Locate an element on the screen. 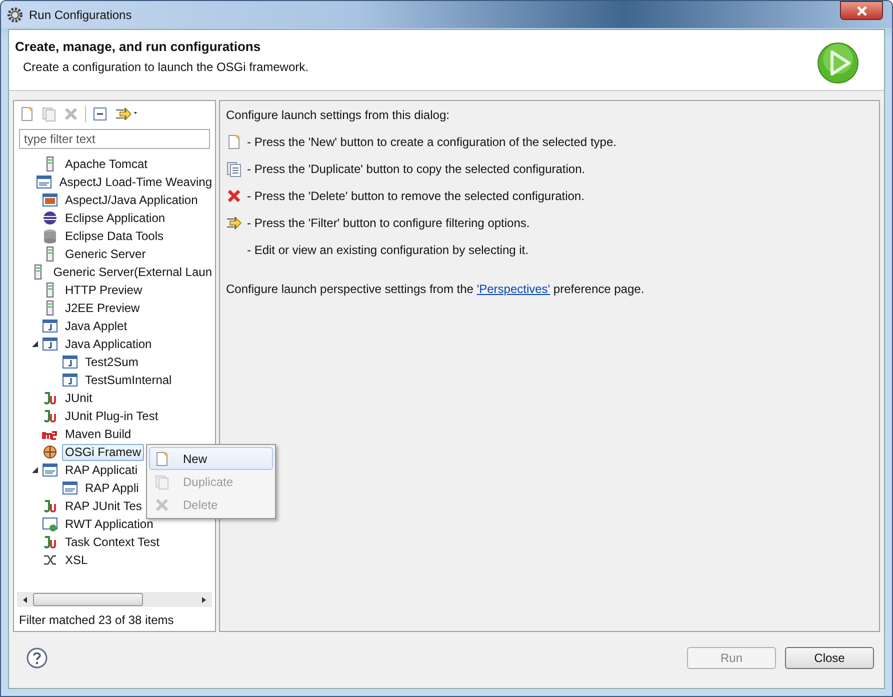 This screenshot has height=697, width=893. tree-item: RAP Appli is located at coordinates (112, 488).